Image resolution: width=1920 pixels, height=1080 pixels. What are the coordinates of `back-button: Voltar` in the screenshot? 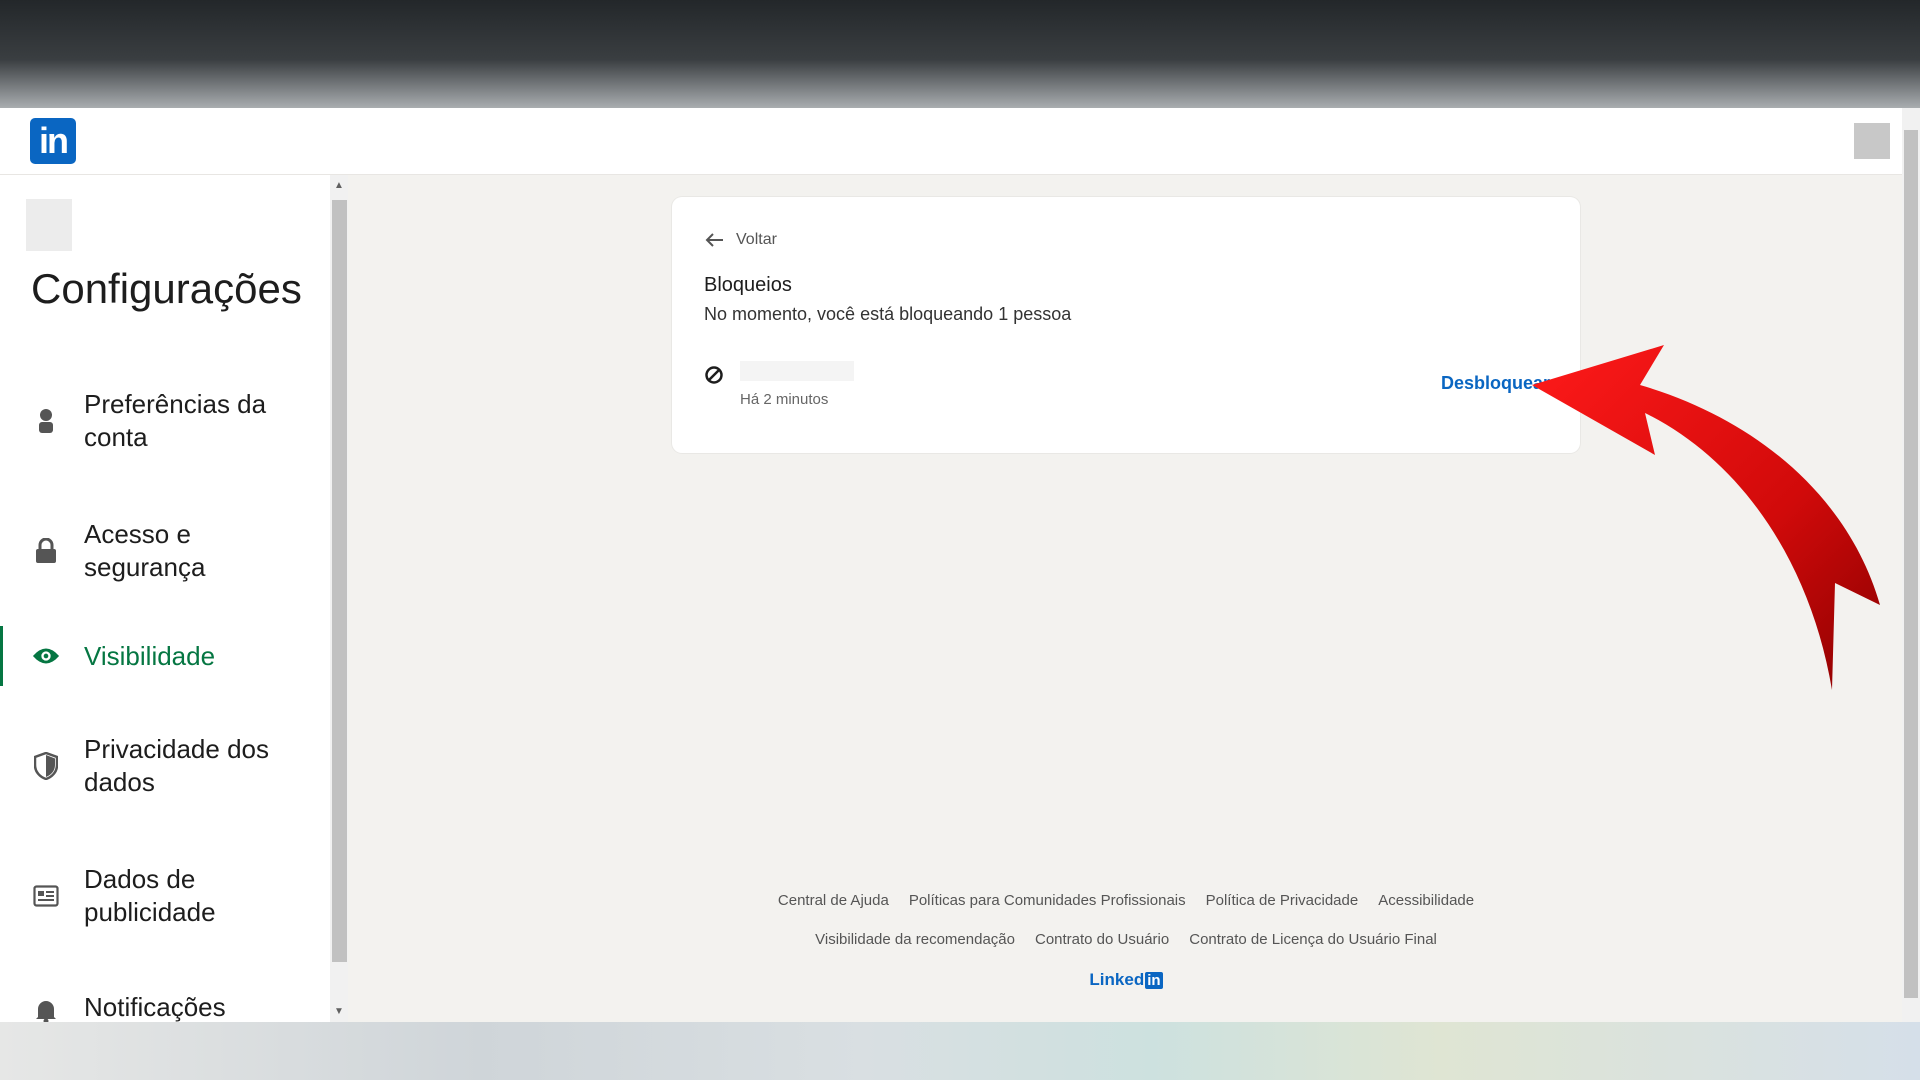 It's located at (740, 240).